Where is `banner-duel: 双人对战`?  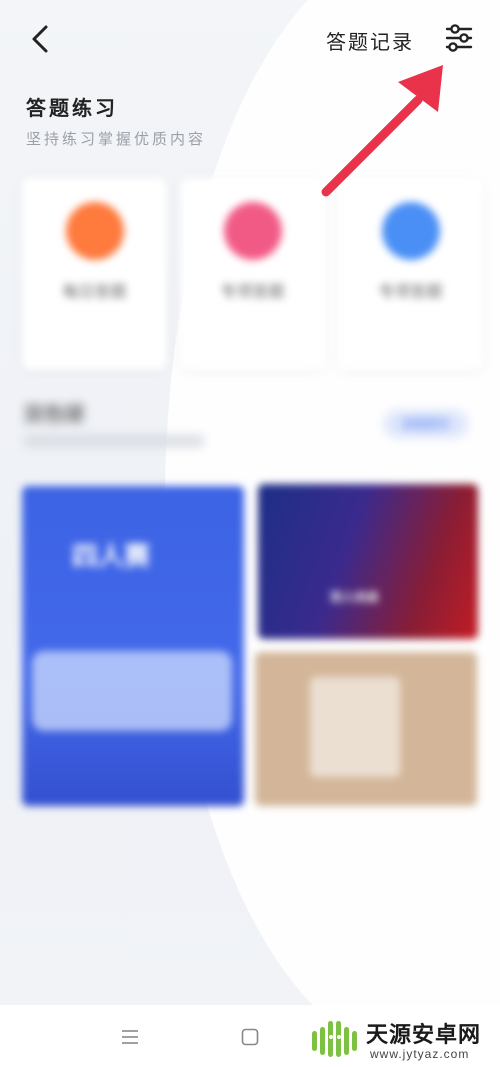 banner-duel: 双人对战 is located at coordinates (368, 561).